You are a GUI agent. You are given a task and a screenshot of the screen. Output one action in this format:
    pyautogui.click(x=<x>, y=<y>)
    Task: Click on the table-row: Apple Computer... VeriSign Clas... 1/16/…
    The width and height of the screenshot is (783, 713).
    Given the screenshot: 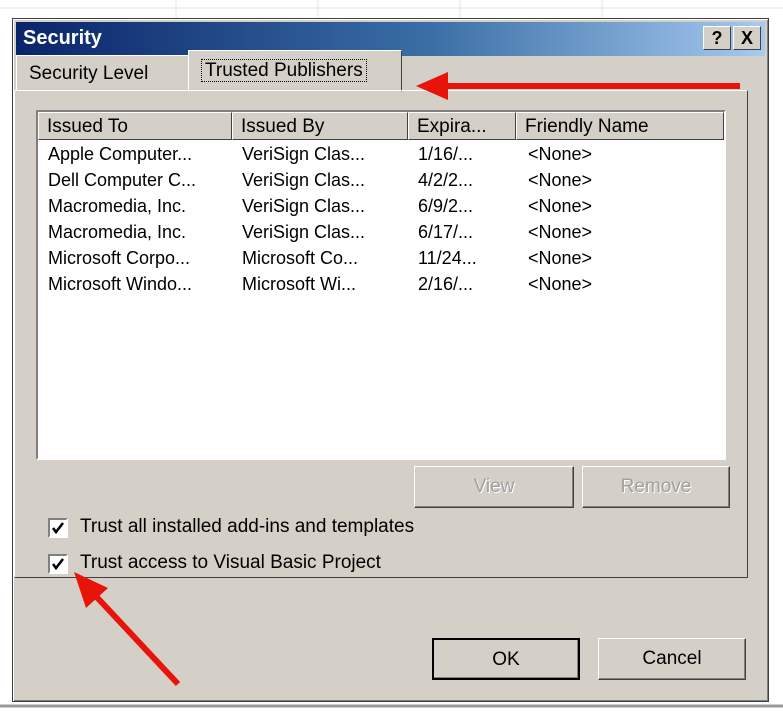 What is the action you would take?
    pyautogui.click(x=381, y=157)
    